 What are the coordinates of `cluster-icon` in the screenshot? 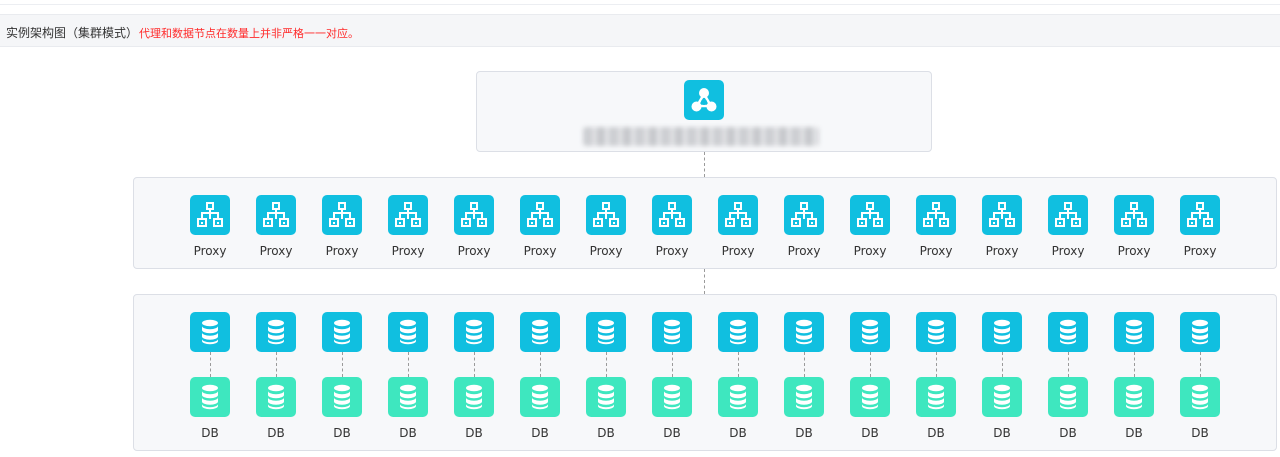 It's located at (704, 100).